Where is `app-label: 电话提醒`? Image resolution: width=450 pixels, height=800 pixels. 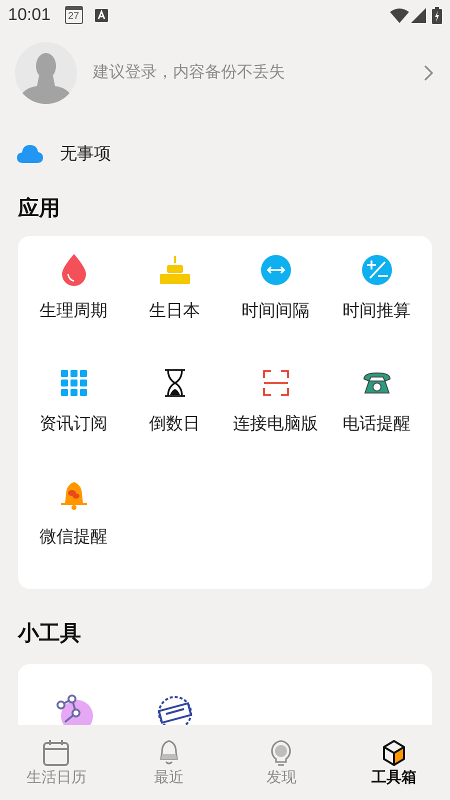
app-label: 电话提醒 is located at coordinates (376, 424).